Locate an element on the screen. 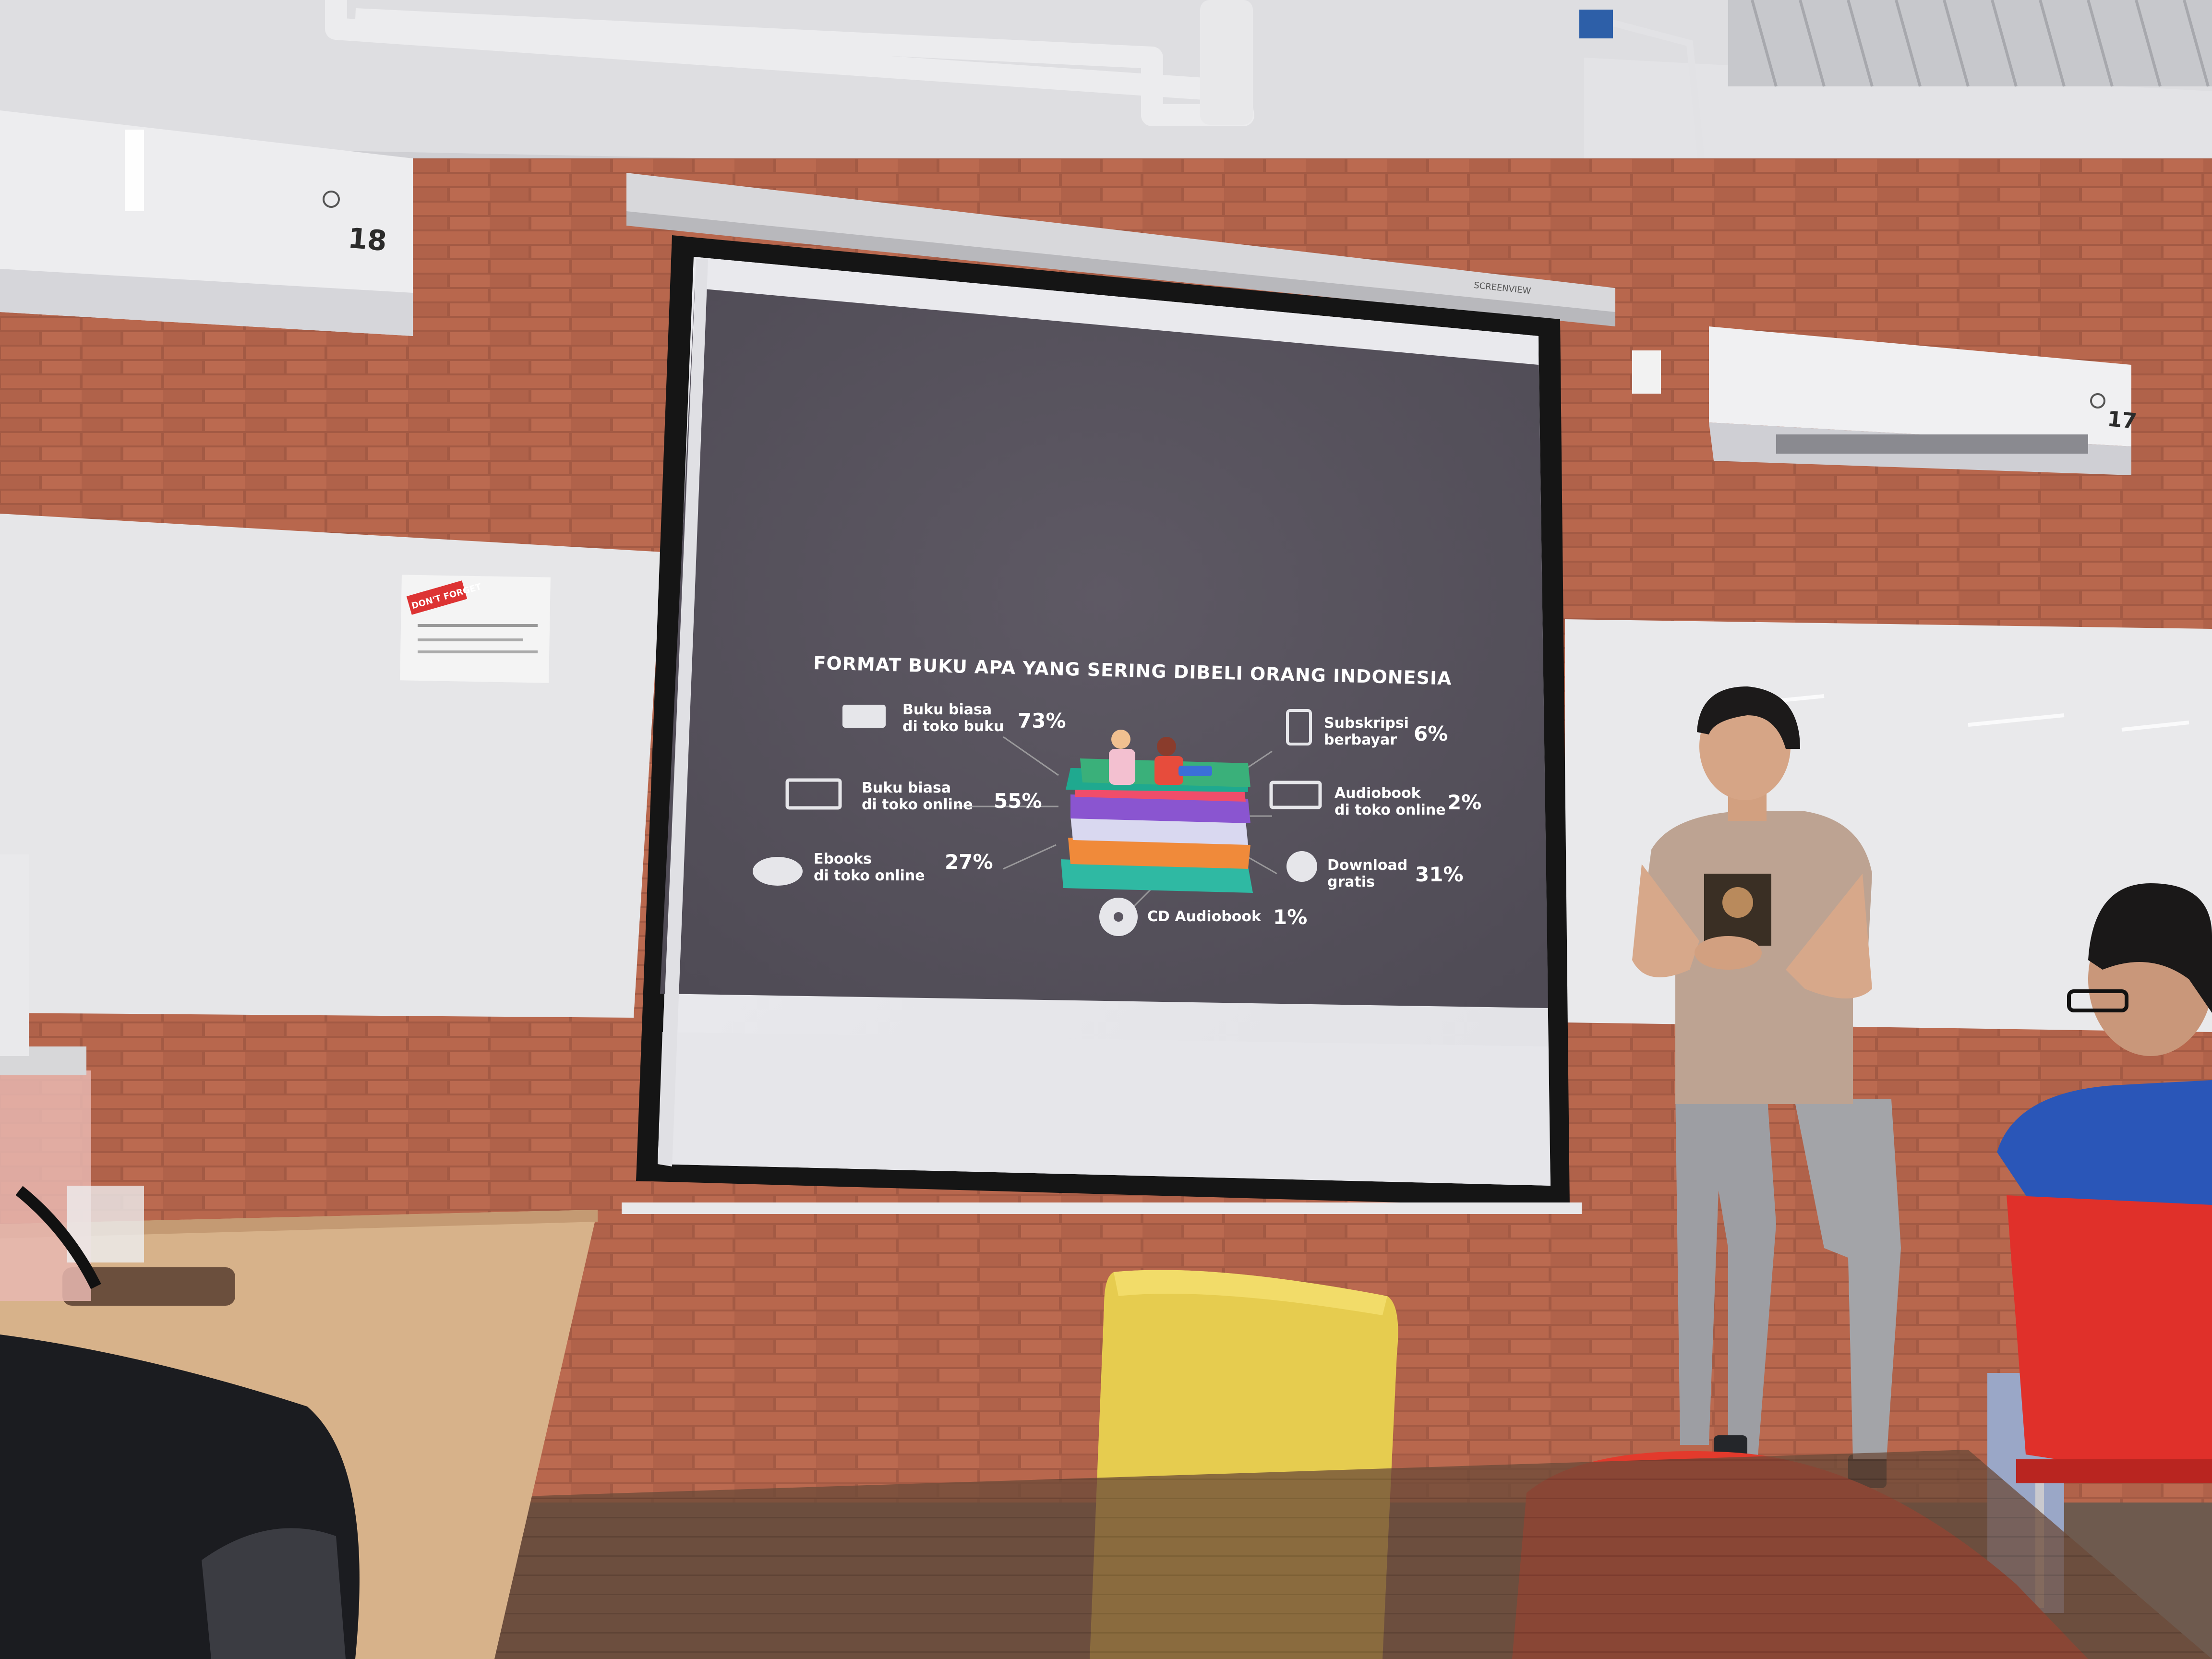 This screenshot has height=1659, width=2212. ceiling-corrugation is located at coordinates (1970, 44).